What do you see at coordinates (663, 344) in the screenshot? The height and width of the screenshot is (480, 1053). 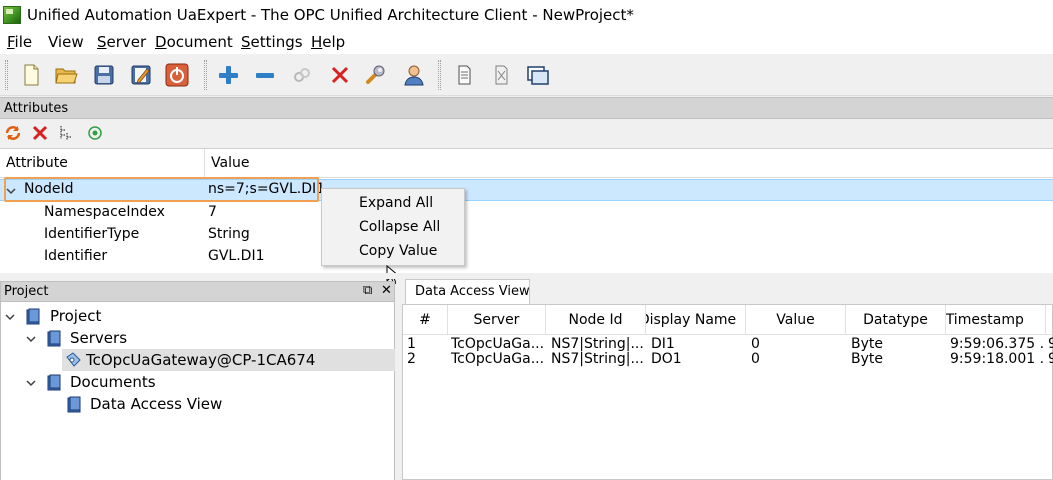 I see `cell-display-name: DI1` at bounding box center [663, 344].